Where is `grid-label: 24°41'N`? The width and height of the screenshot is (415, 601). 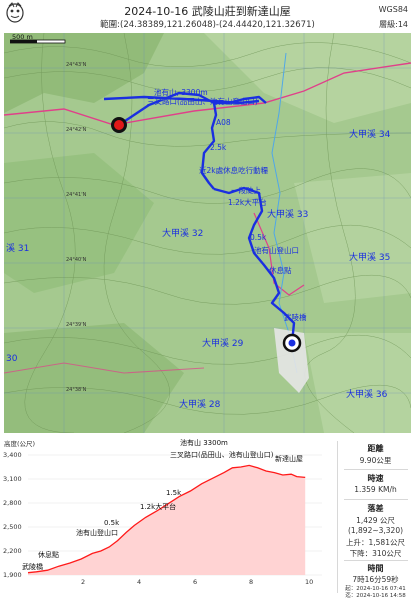
grid-label: 24°41'N is located at coordinates (76, 195).